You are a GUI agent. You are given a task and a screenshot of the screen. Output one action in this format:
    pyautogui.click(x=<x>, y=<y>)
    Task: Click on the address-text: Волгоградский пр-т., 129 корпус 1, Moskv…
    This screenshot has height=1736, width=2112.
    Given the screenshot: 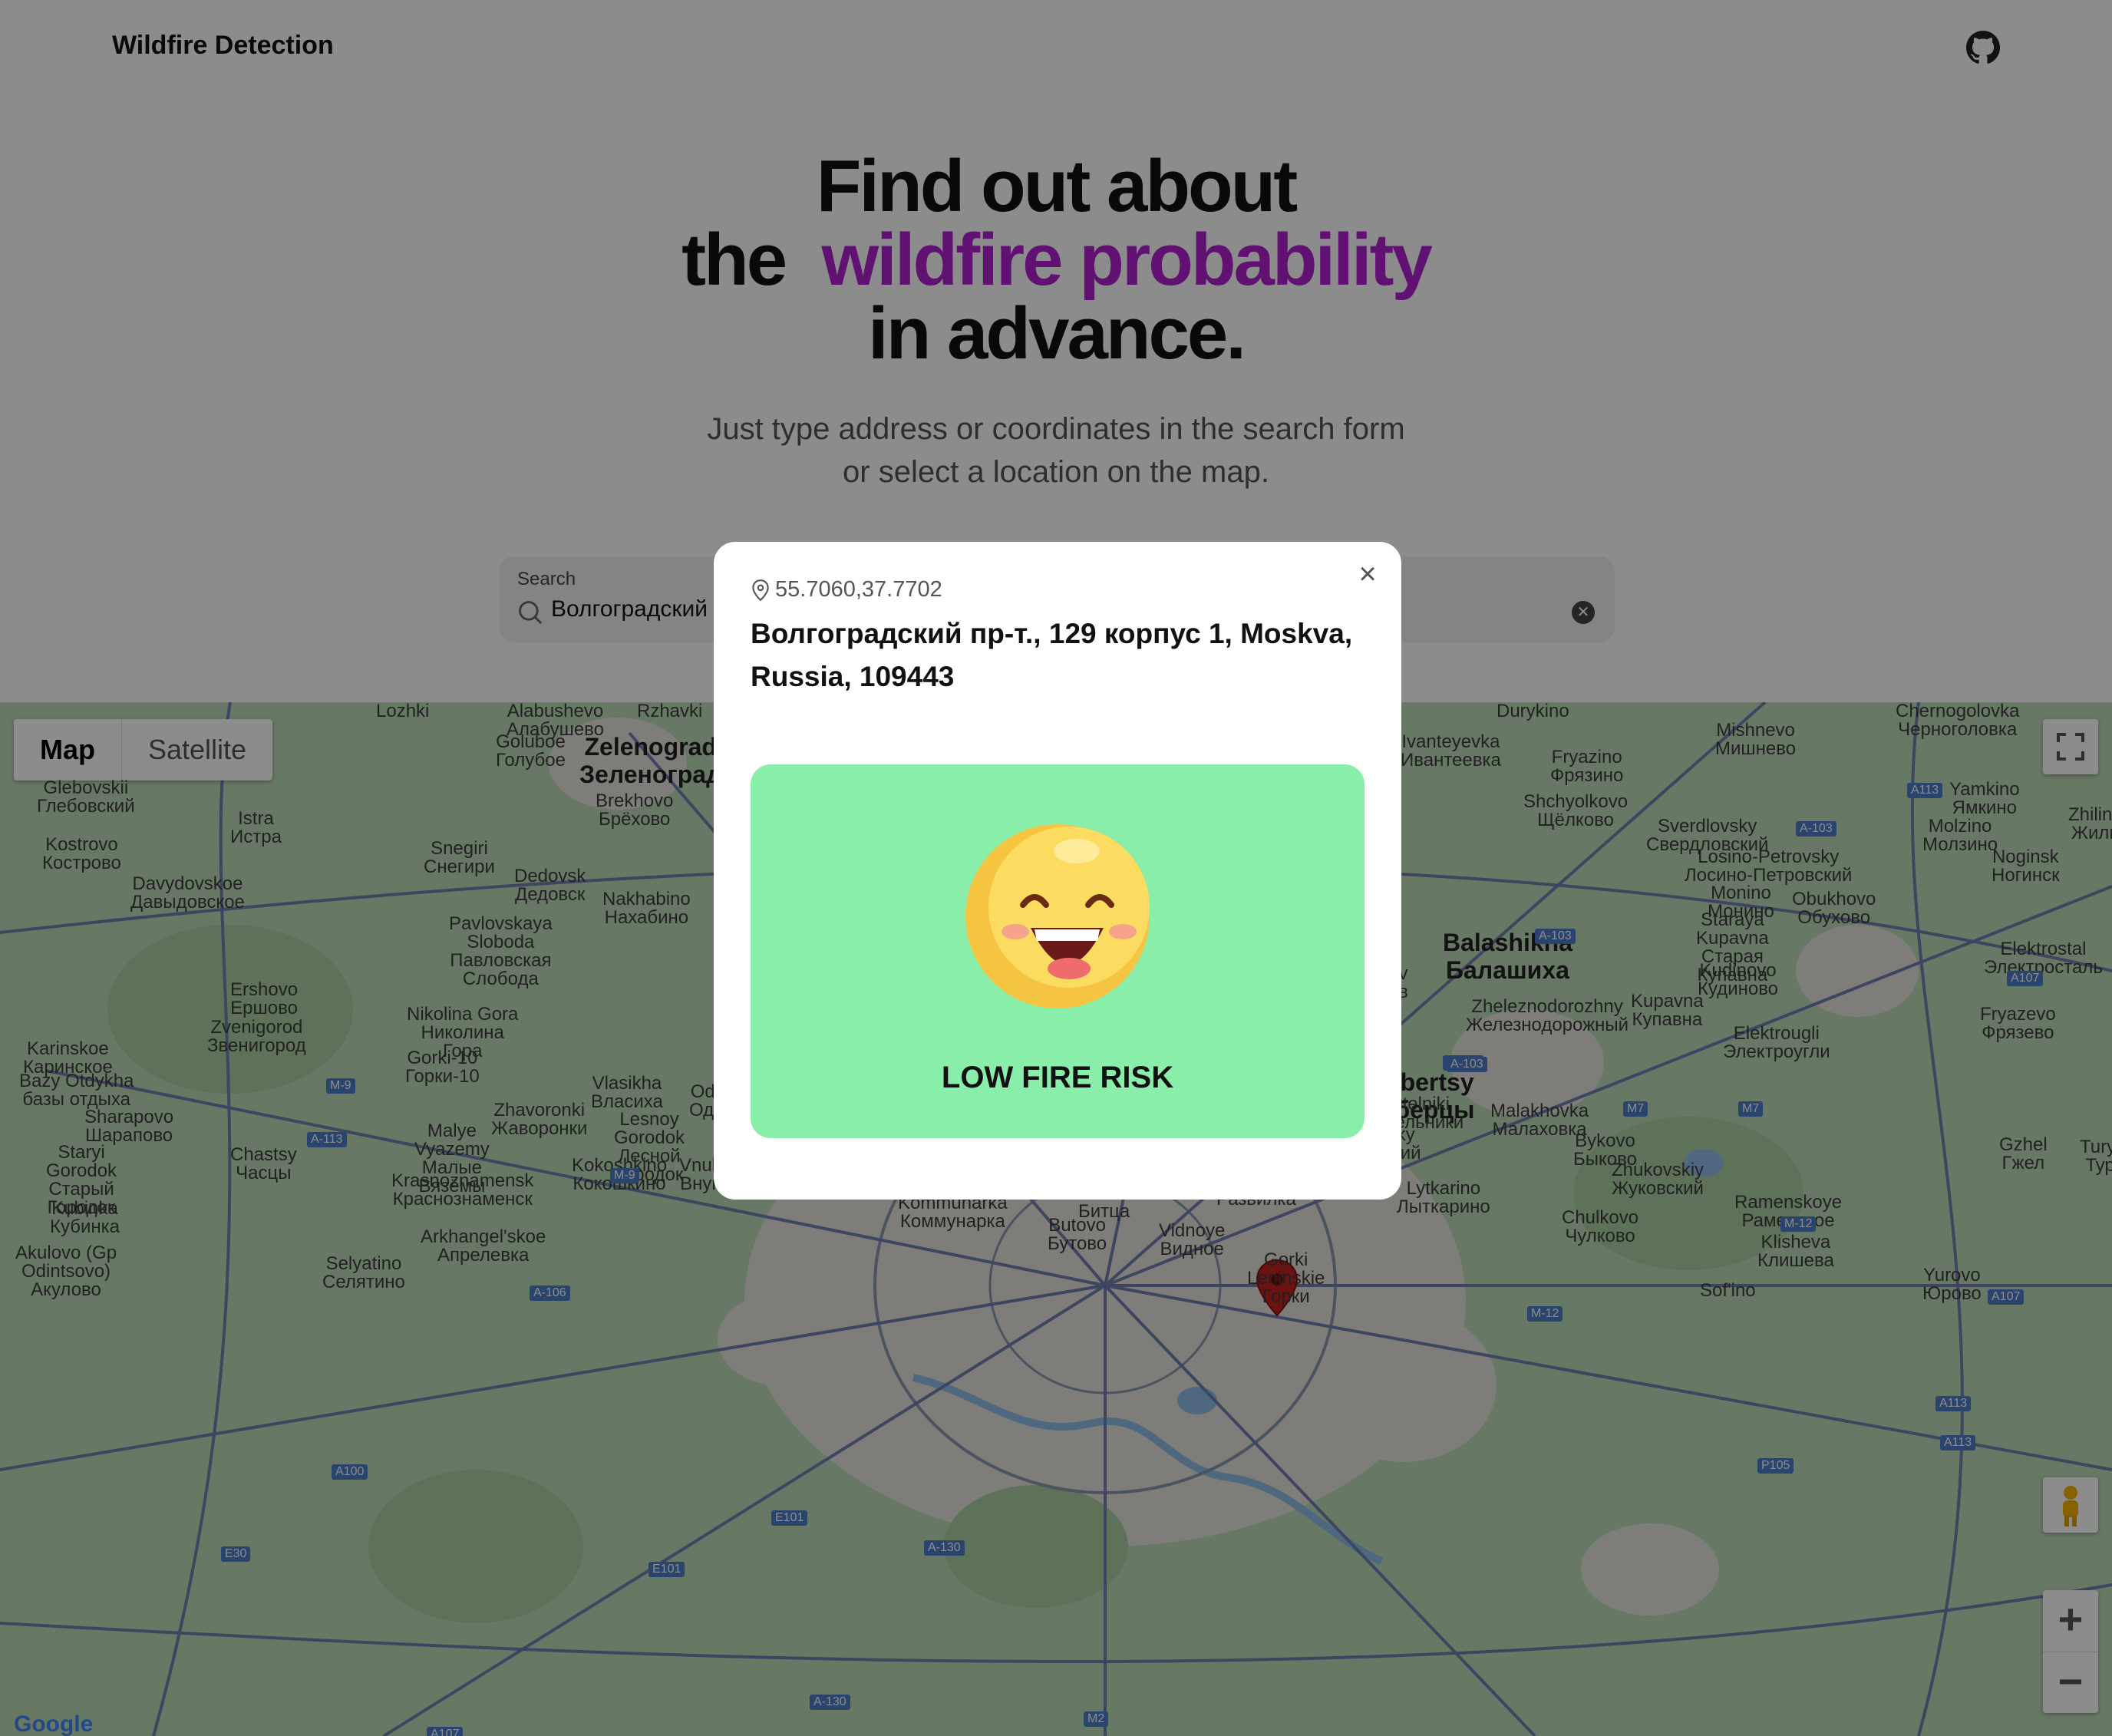 What is the action you would take?
    pyautogui.click(x=1052, y=655)
    